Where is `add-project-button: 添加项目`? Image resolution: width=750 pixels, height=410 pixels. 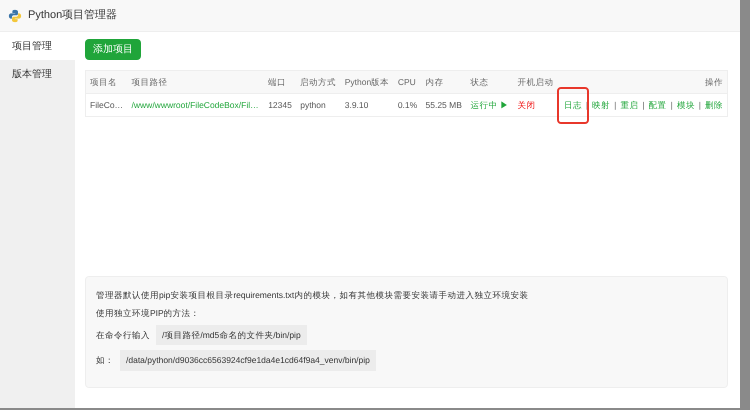
add-project-button: 添加项目 is located at coordinates (113, 49).